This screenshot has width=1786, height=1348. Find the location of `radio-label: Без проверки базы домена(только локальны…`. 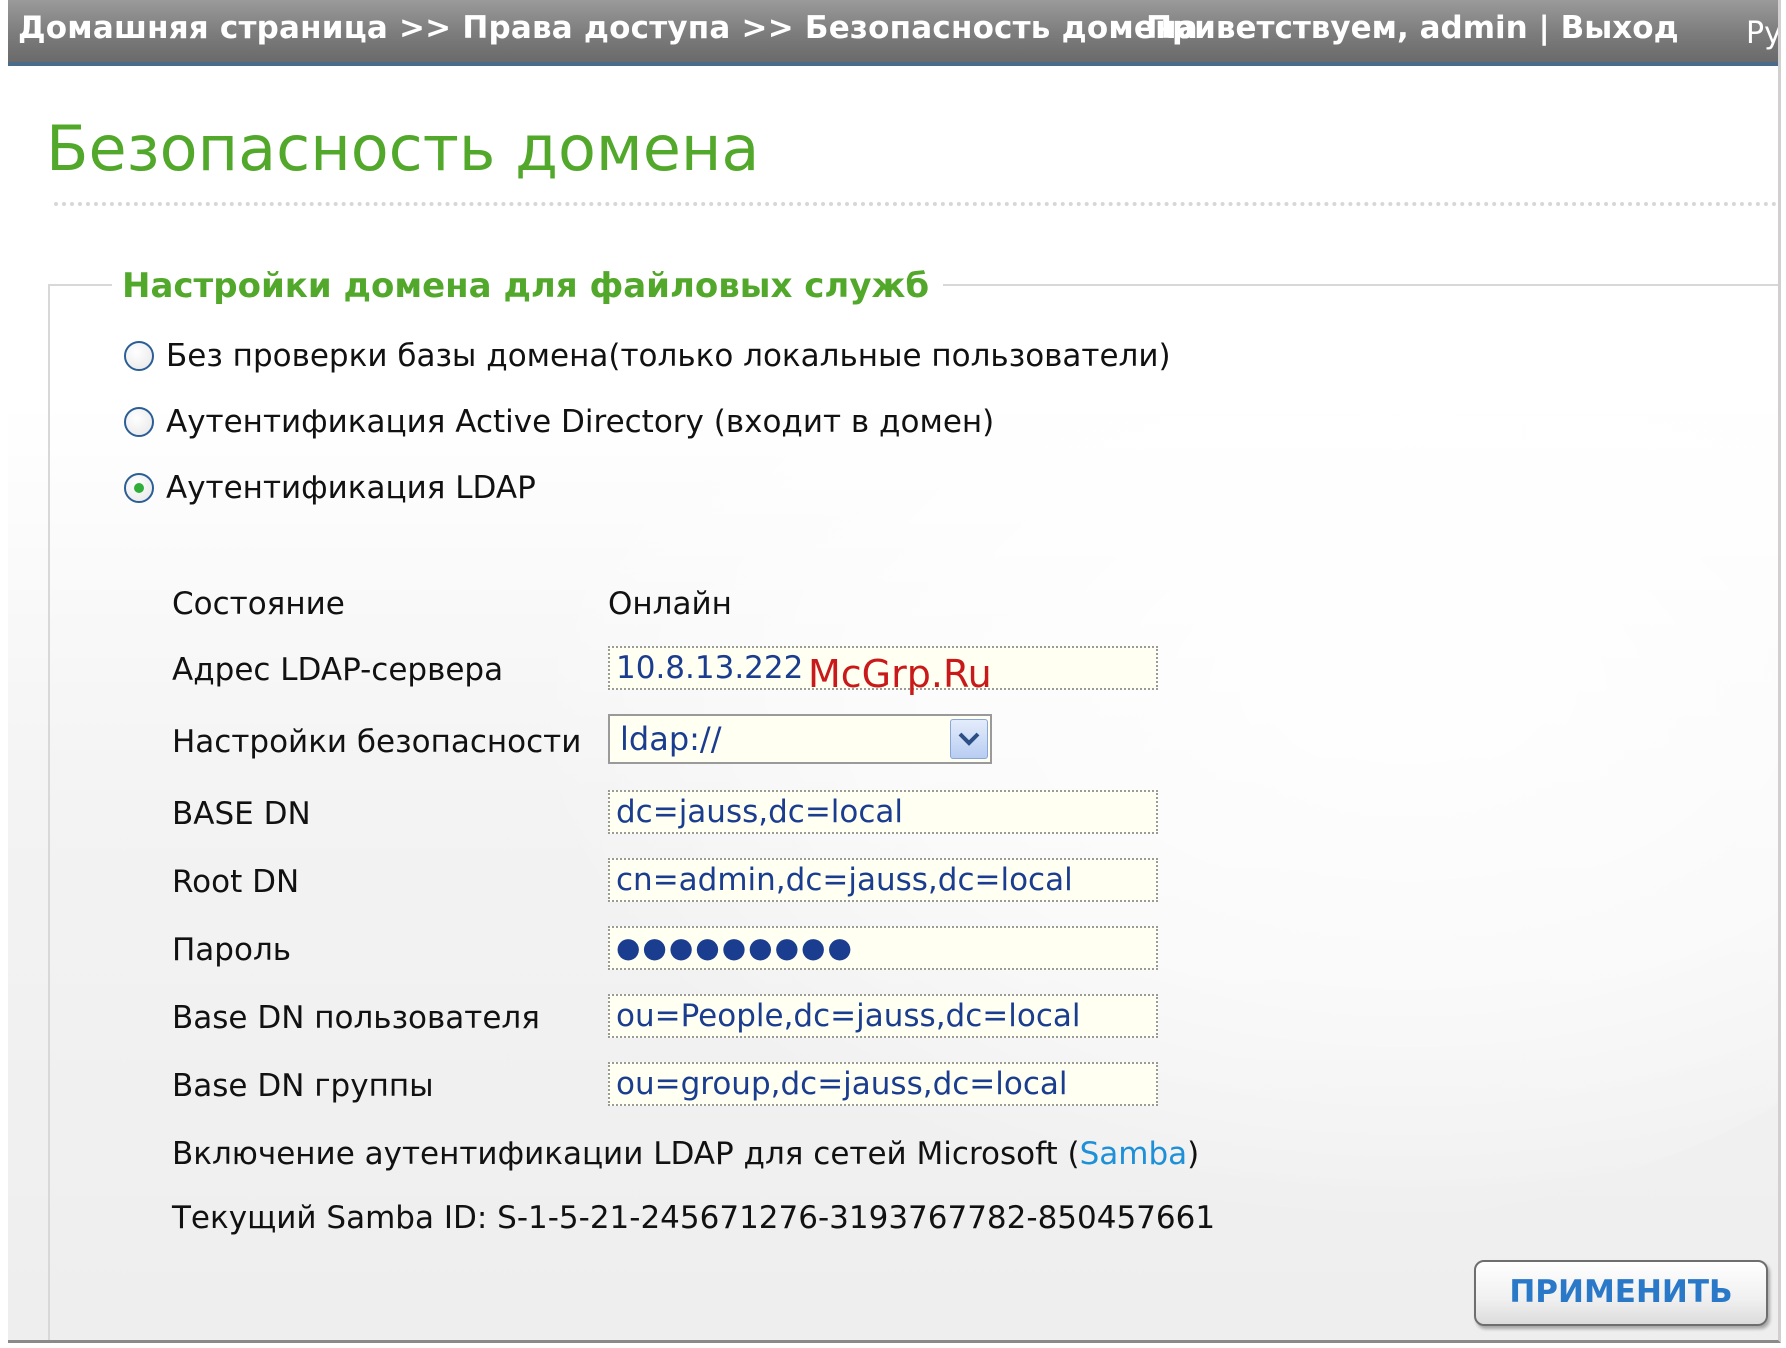

radio-label: Без проверки базы домена(только локальны… is located at coordinates (668, 356).